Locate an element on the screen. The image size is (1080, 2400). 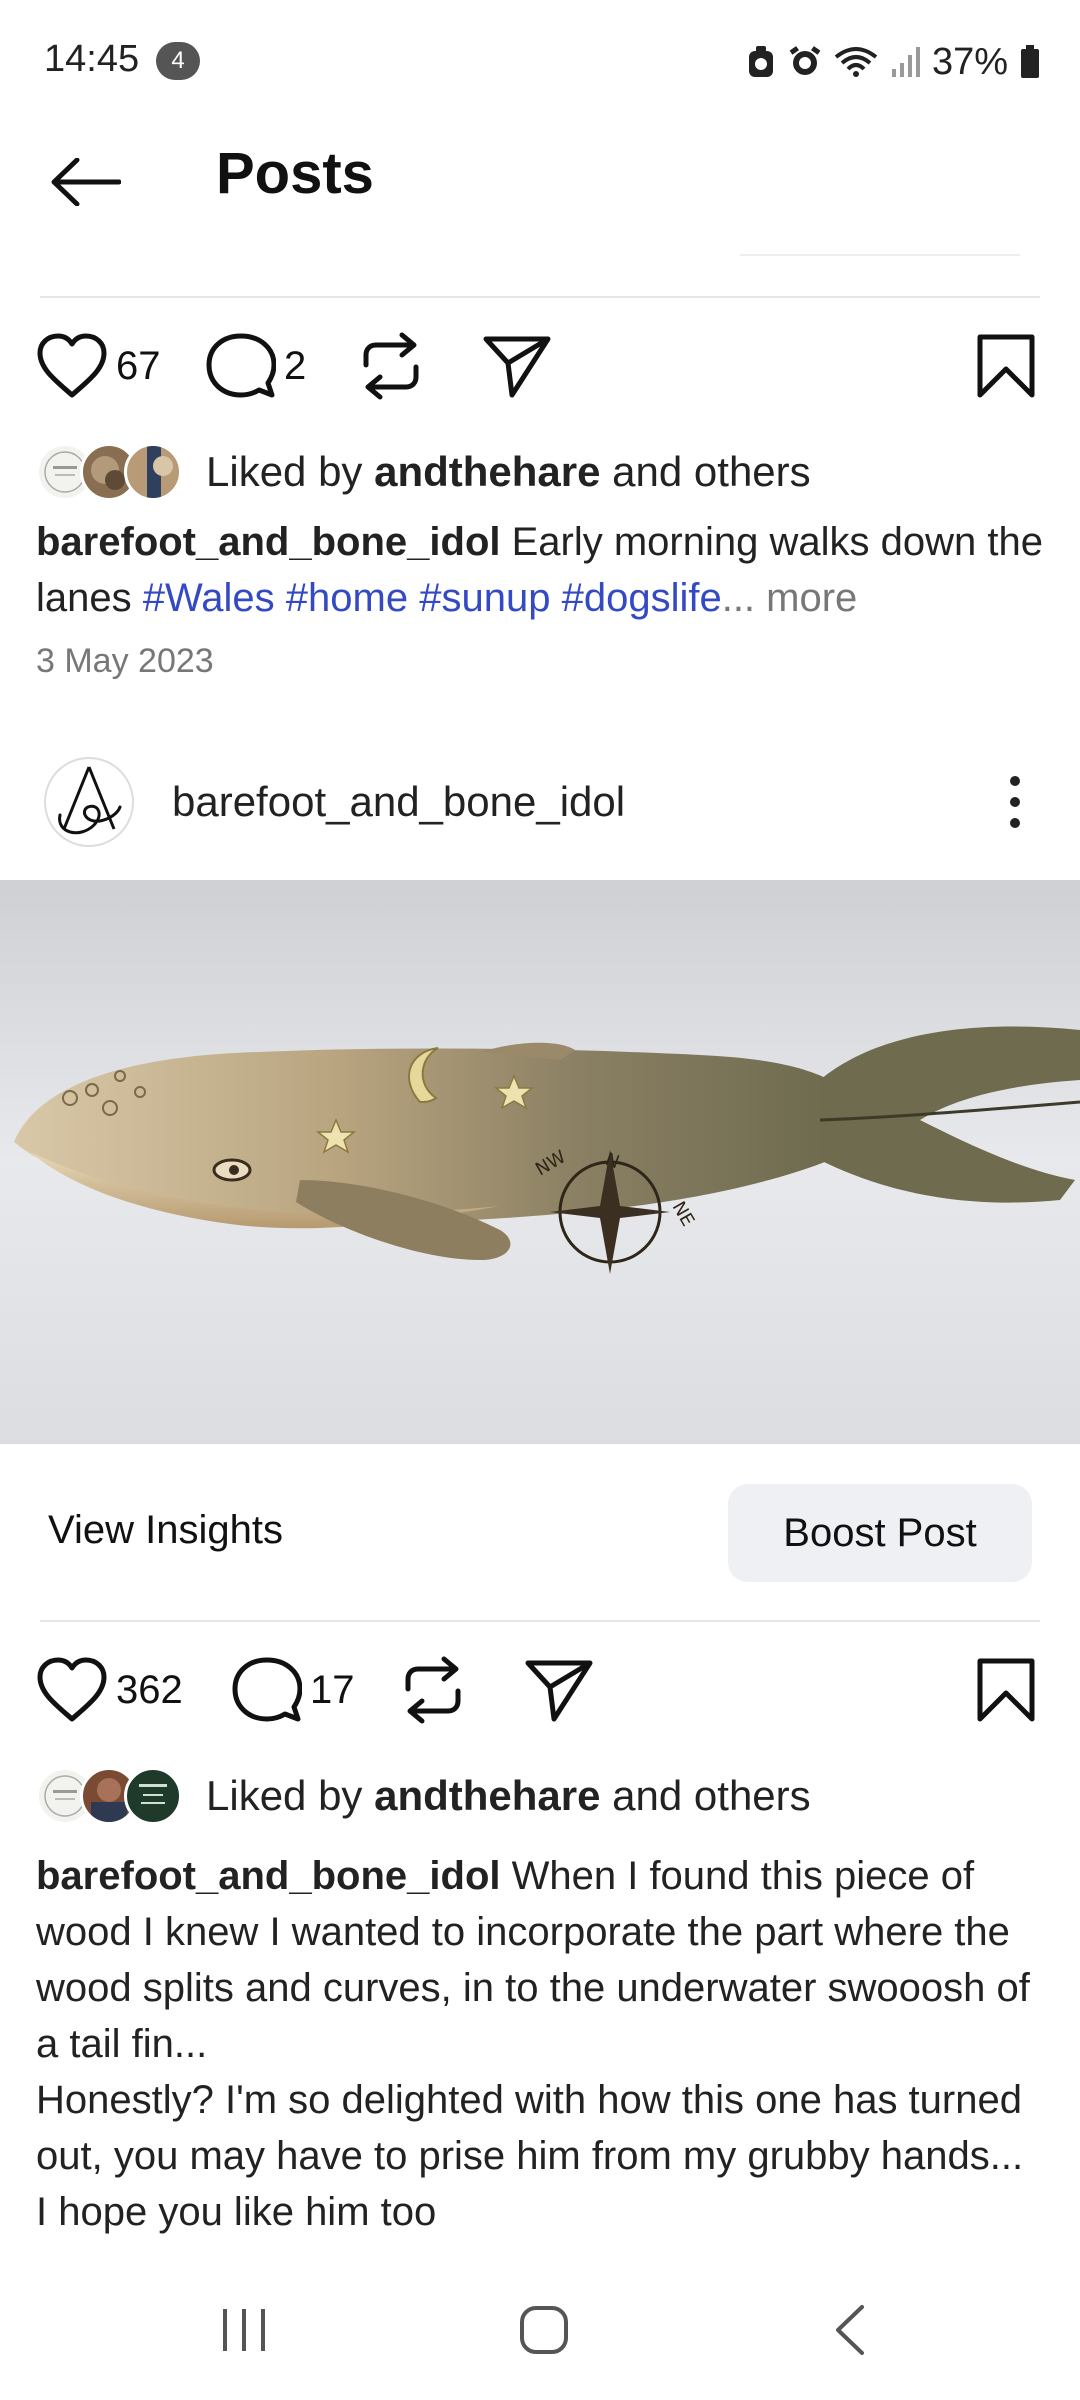
signal-icon is located at coordinates (905, 62).